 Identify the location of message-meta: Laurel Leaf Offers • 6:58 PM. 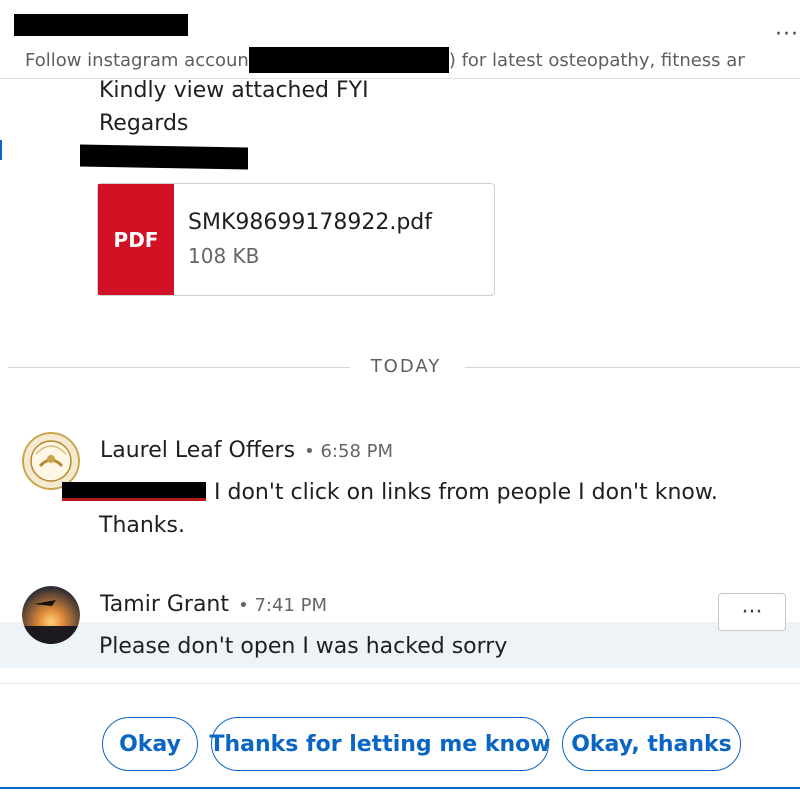
(246, 450).